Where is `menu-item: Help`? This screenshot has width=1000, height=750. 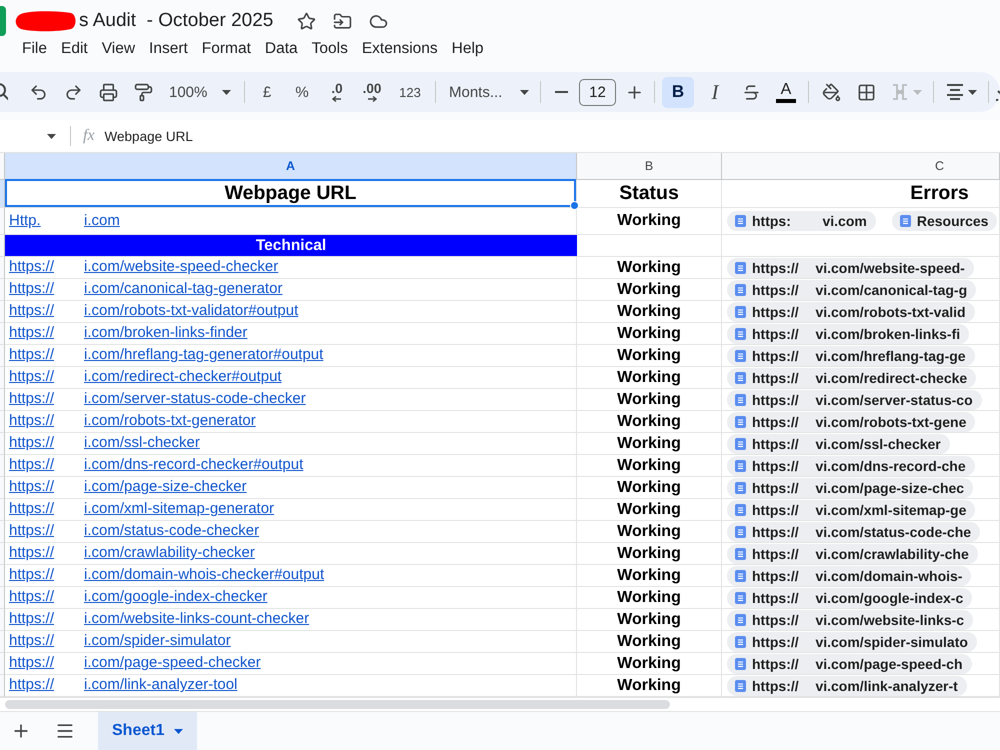 menu-item: Help is located at coordinates (467, 49).